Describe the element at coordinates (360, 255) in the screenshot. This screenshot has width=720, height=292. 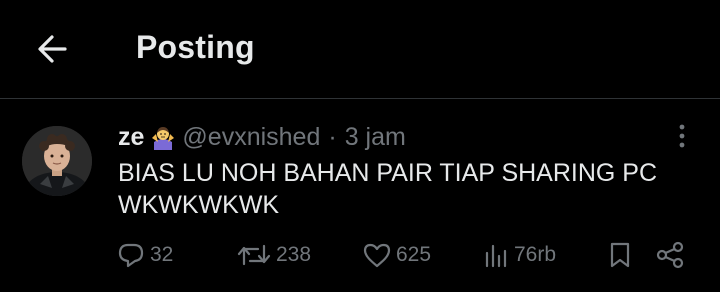
I see `action-bar: 32 238 625 76rb` at that location.